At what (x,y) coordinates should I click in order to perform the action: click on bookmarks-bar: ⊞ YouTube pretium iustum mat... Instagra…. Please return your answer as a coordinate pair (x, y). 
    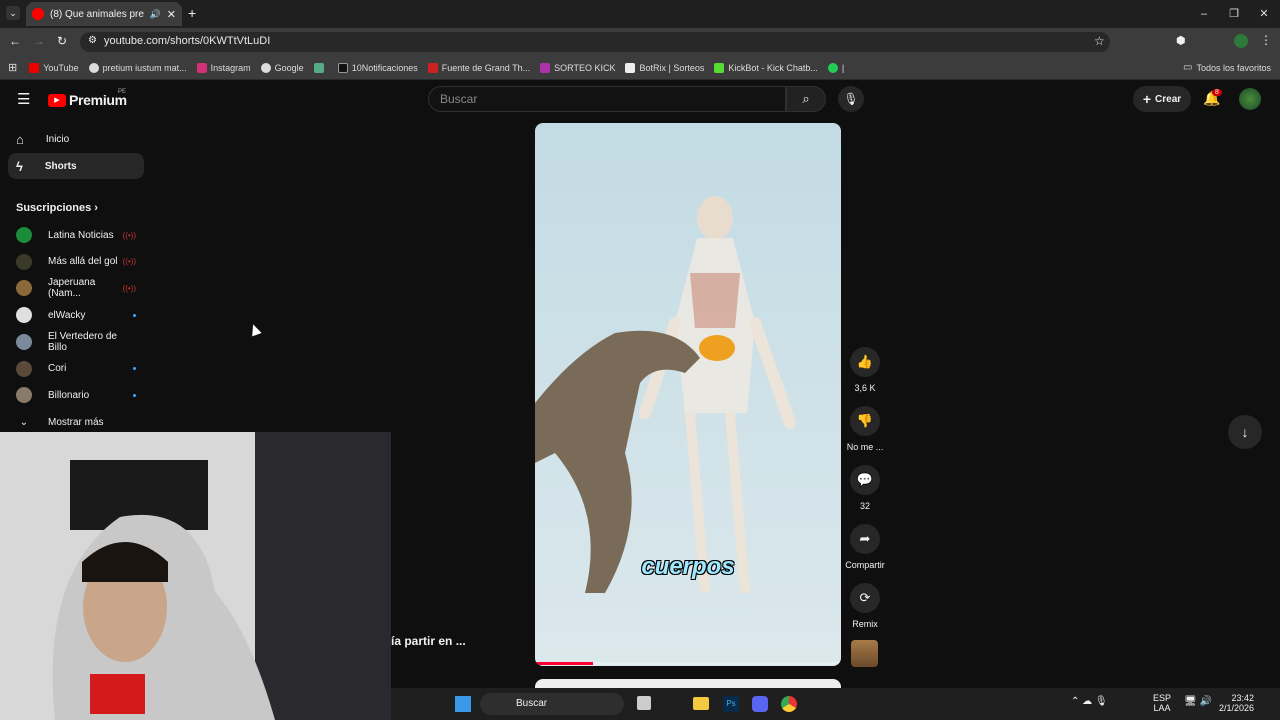
    Looking at the image, I should click on (640, 68).